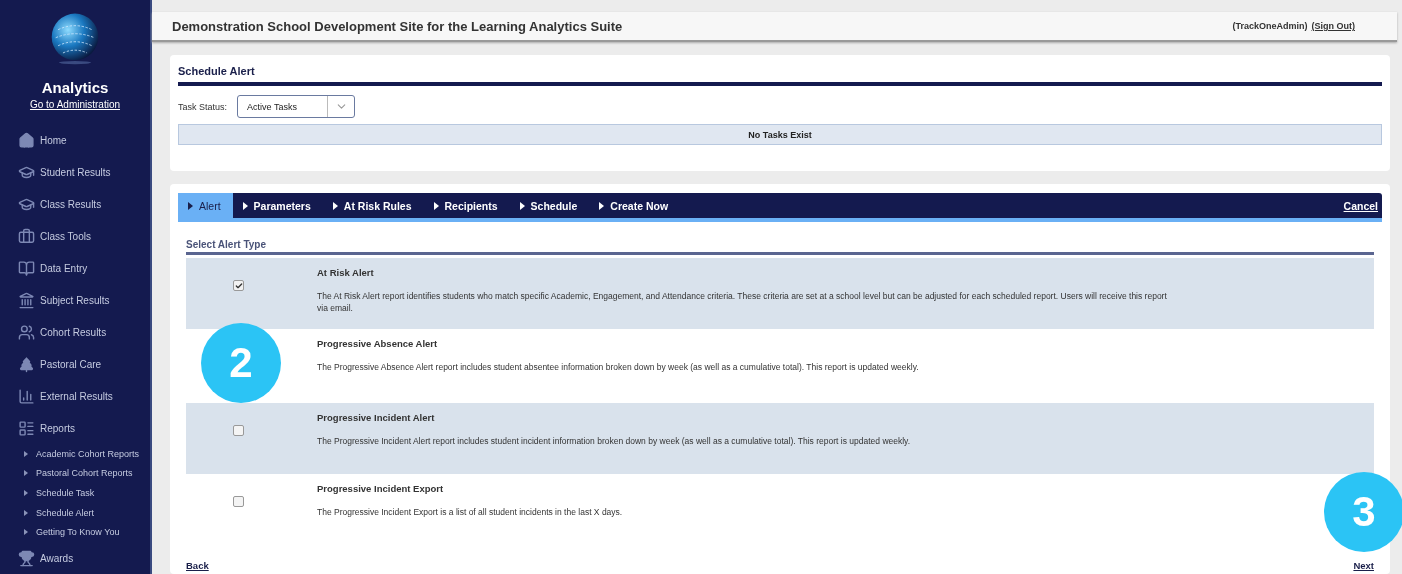 Image resolution: width=1402 pixels, height=574 pixels. Describe the element at coordinates (1363, 567) in the screenshot. I see `next-link: Next` at that location.